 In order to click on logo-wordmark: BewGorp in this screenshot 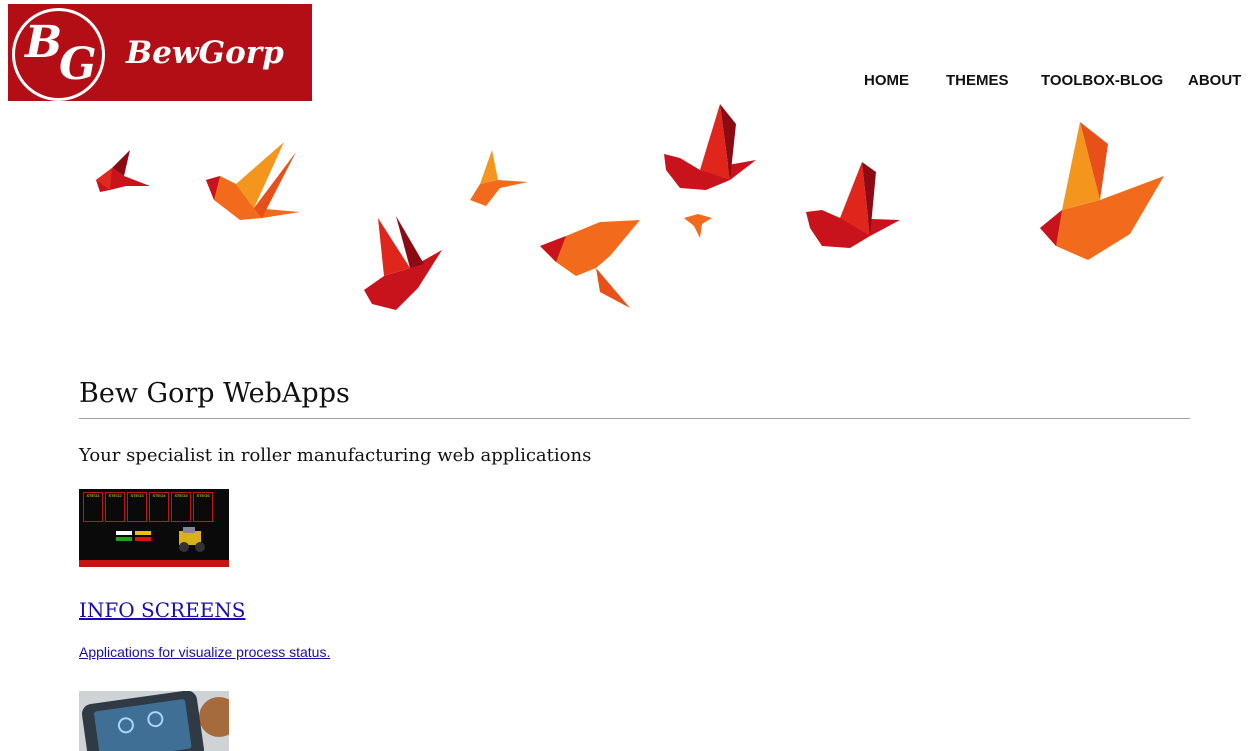, I will do `click(205, 53)`.